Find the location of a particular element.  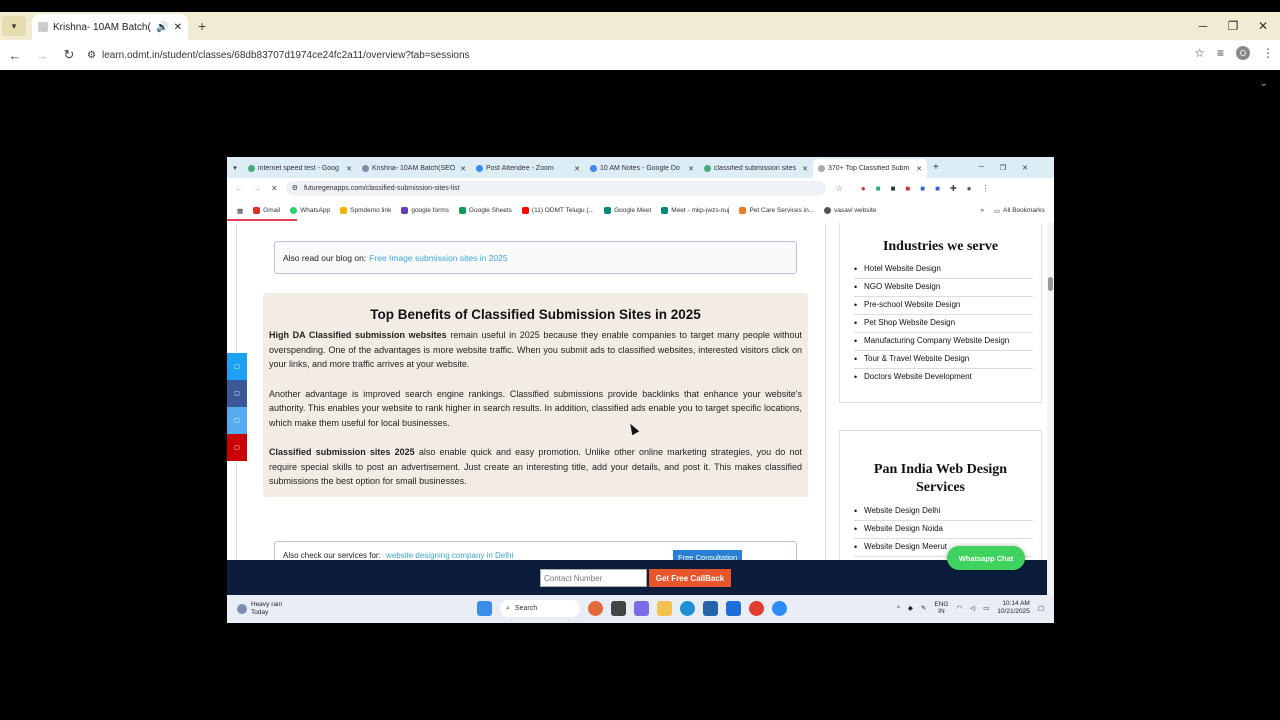

back-button: ← is located at coordinates (15, 55).